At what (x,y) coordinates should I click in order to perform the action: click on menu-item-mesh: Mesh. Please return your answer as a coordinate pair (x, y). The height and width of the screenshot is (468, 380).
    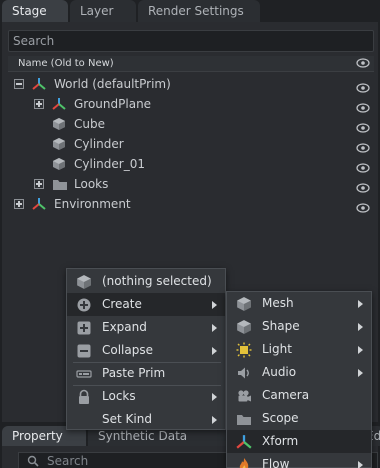
    Looking at the image, I should click on (299, 303).